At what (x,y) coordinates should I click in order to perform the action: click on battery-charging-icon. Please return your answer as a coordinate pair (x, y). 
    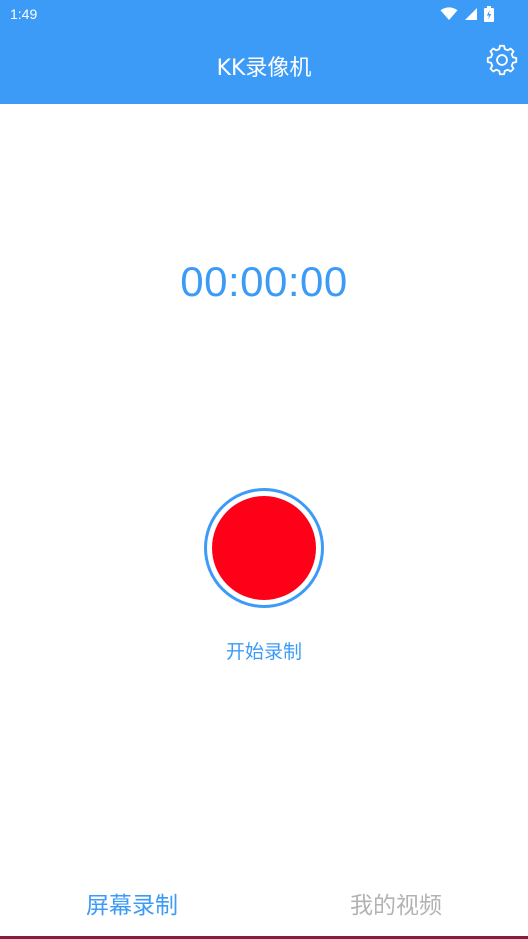
    Looking at the image, I should click on (489, 14).